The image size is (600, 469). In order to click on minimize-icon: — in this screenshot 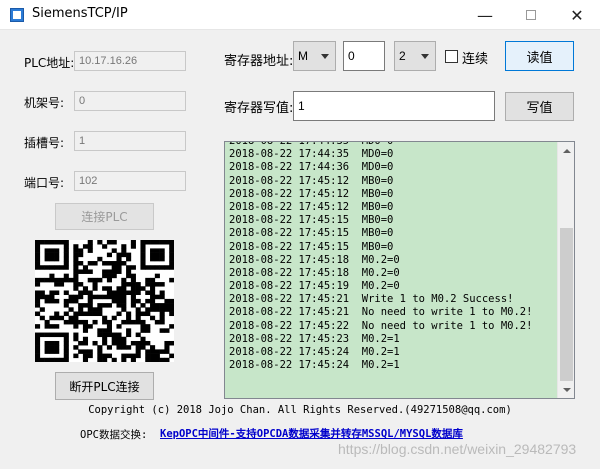, I will do `click(485, 15)`.